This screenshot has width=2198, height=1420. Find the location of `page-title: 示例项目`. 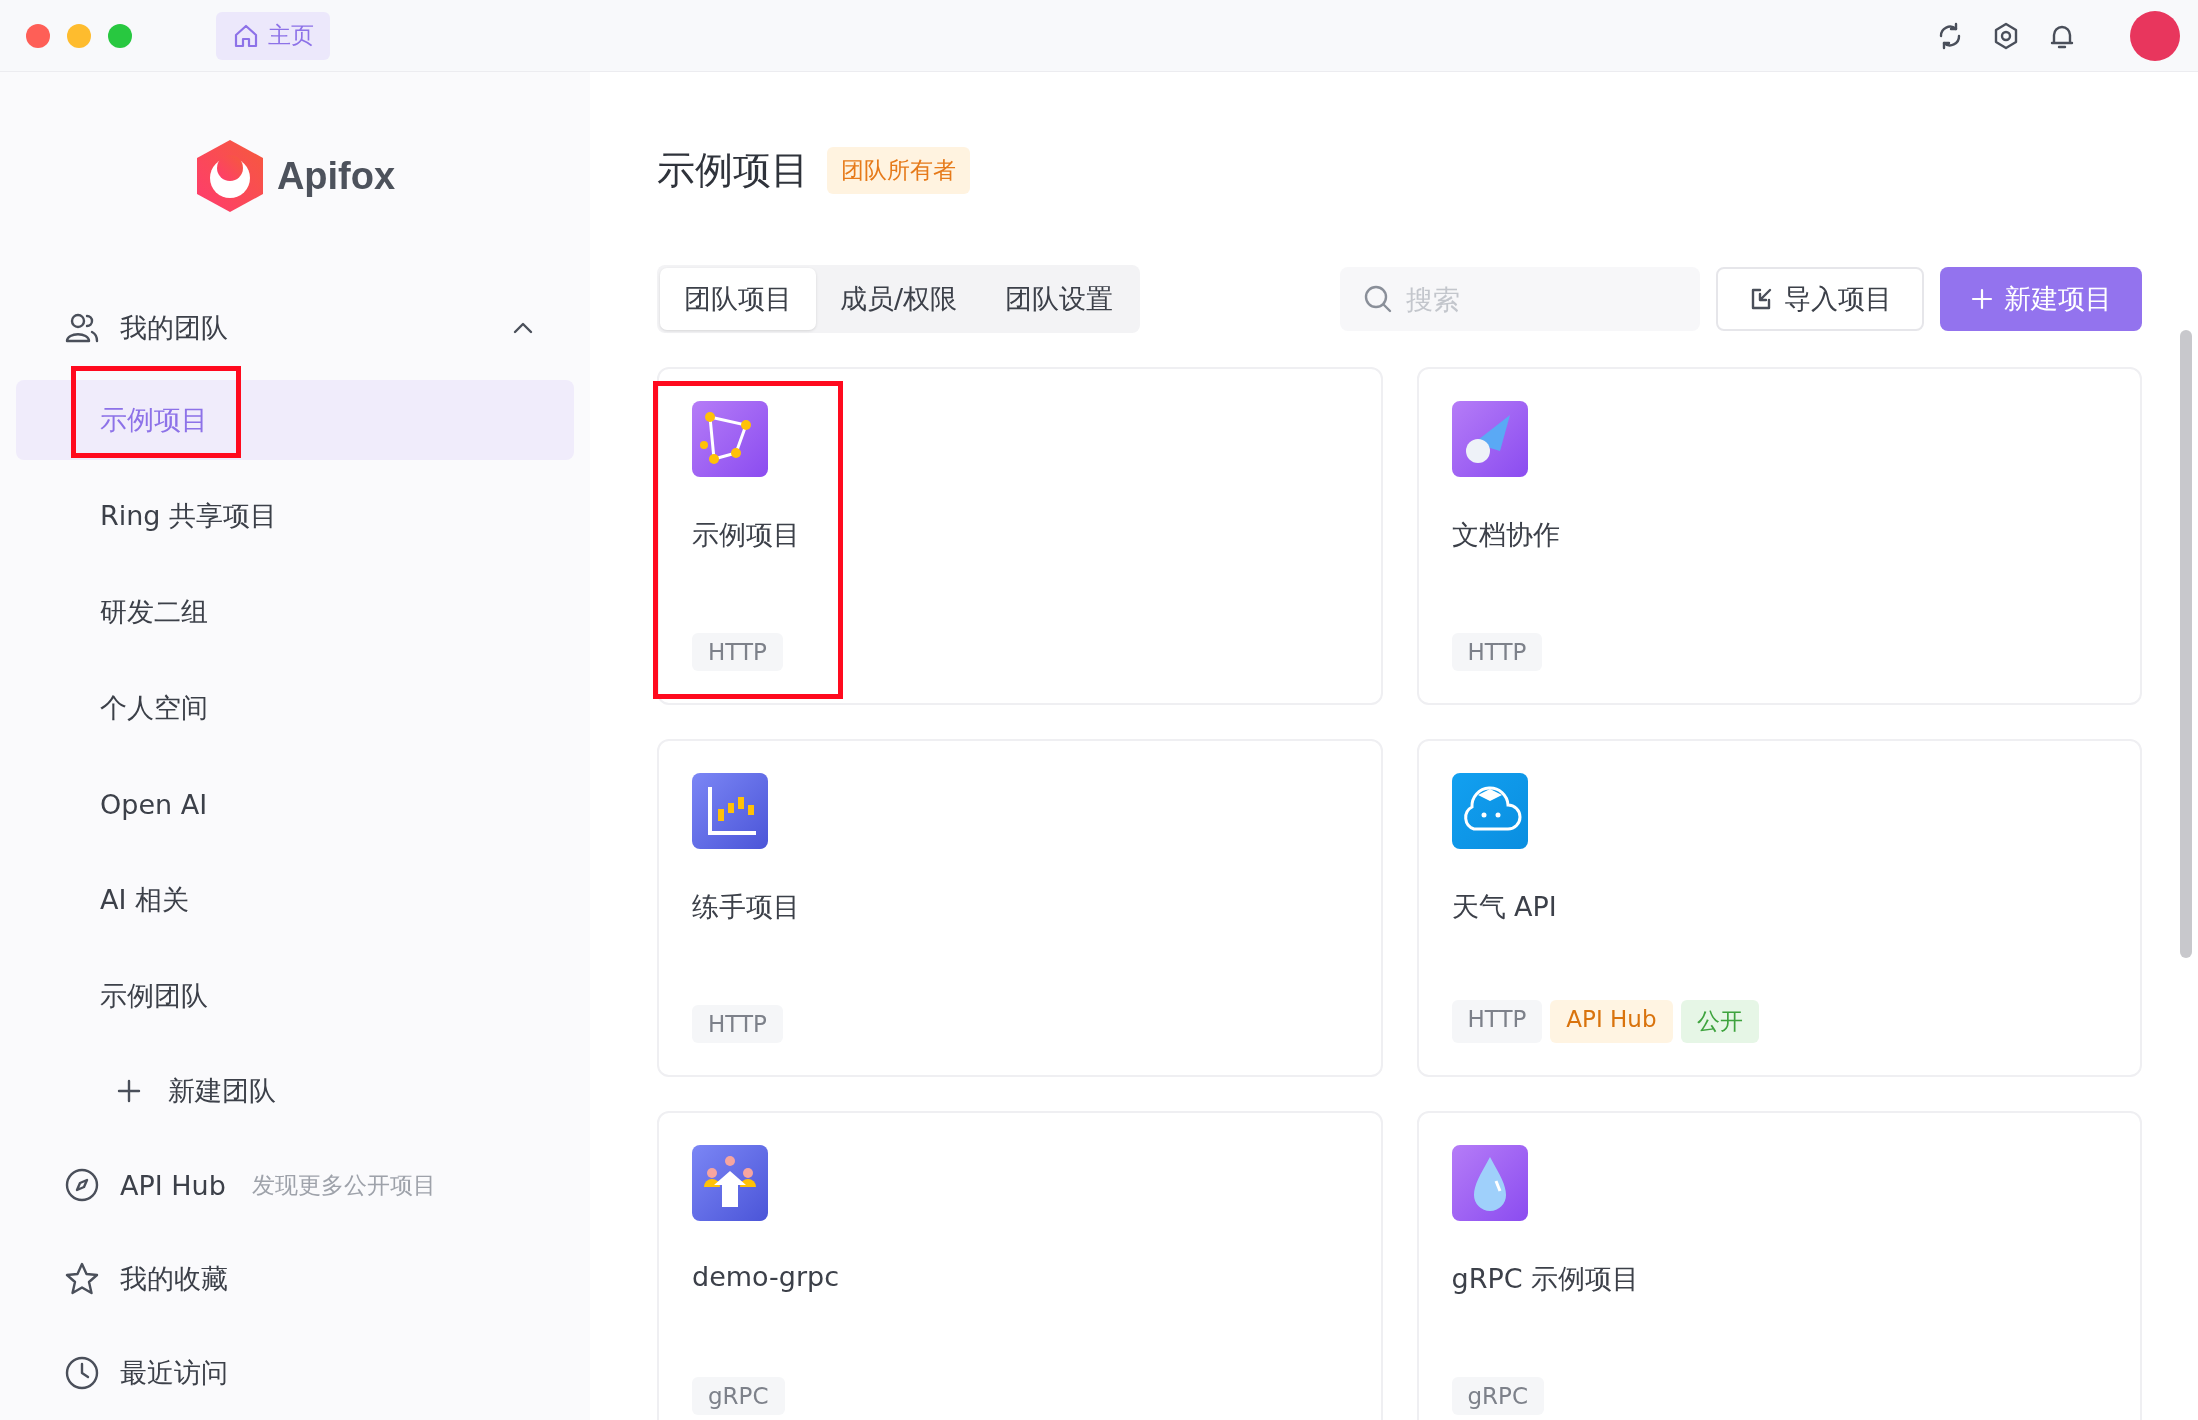

page-title: 示例项目 is located at coordinates (733, 170).